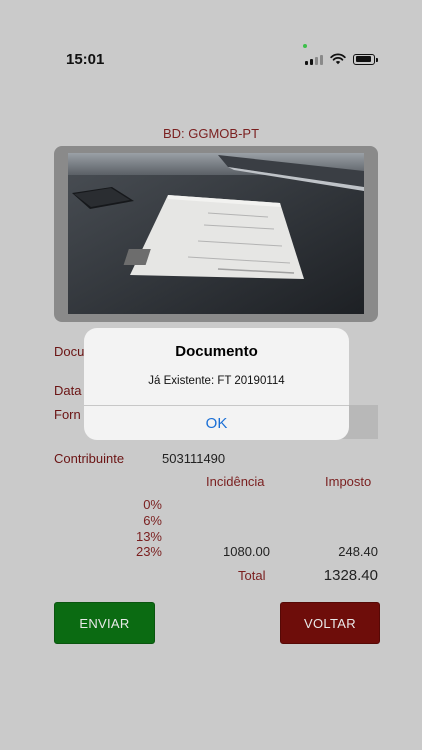  I want to click on status-time: 15:01, so click(85, 59).